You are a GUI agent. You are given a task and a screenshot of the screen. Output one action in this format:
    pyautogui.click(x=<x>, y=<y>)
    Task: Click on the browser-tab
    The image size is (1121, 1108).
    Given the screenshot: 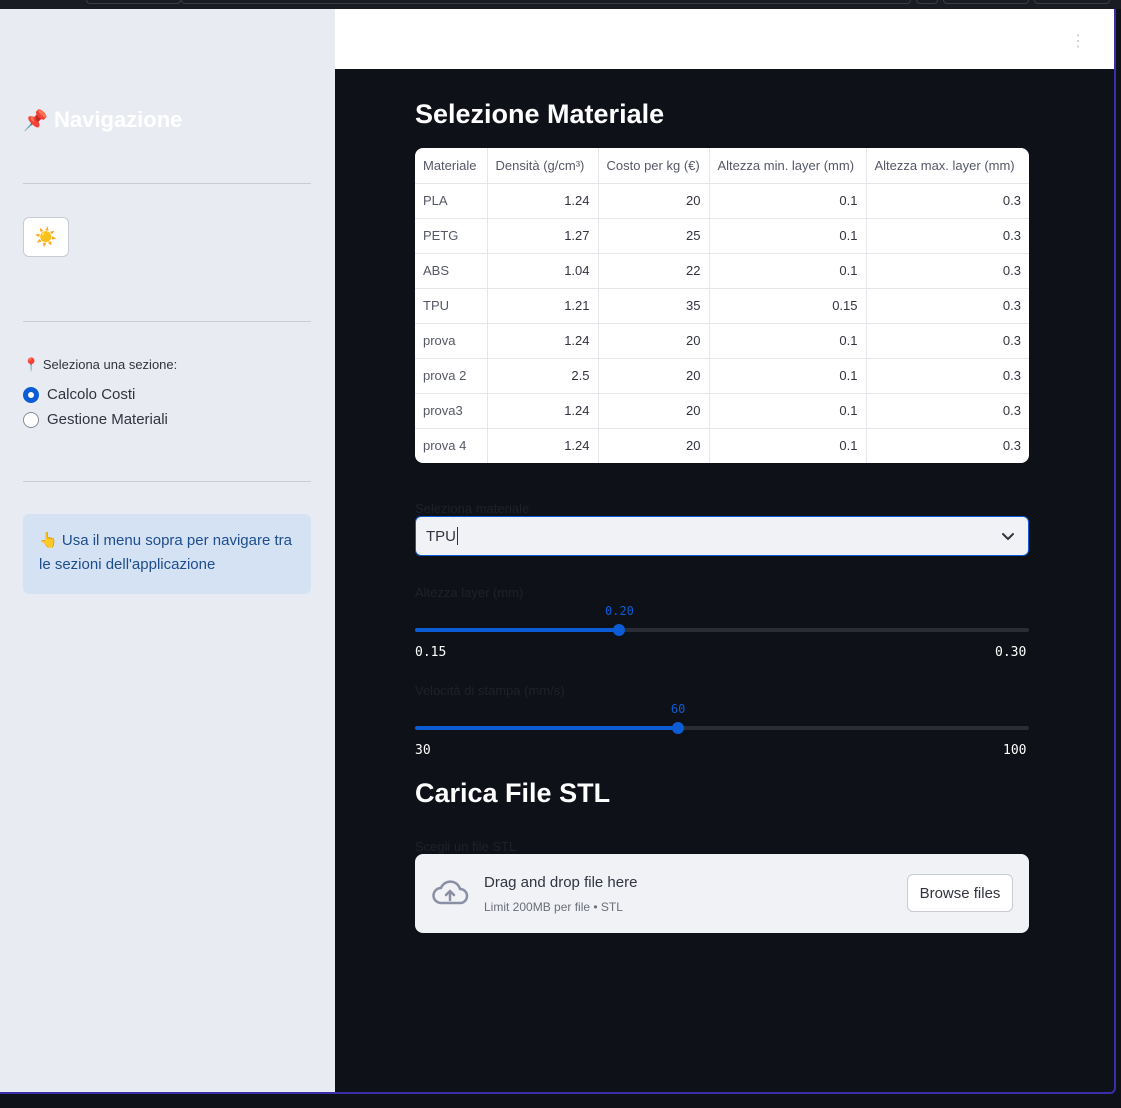 What is the action you would take?
    pyautogui.click(x=133, y=2)
    